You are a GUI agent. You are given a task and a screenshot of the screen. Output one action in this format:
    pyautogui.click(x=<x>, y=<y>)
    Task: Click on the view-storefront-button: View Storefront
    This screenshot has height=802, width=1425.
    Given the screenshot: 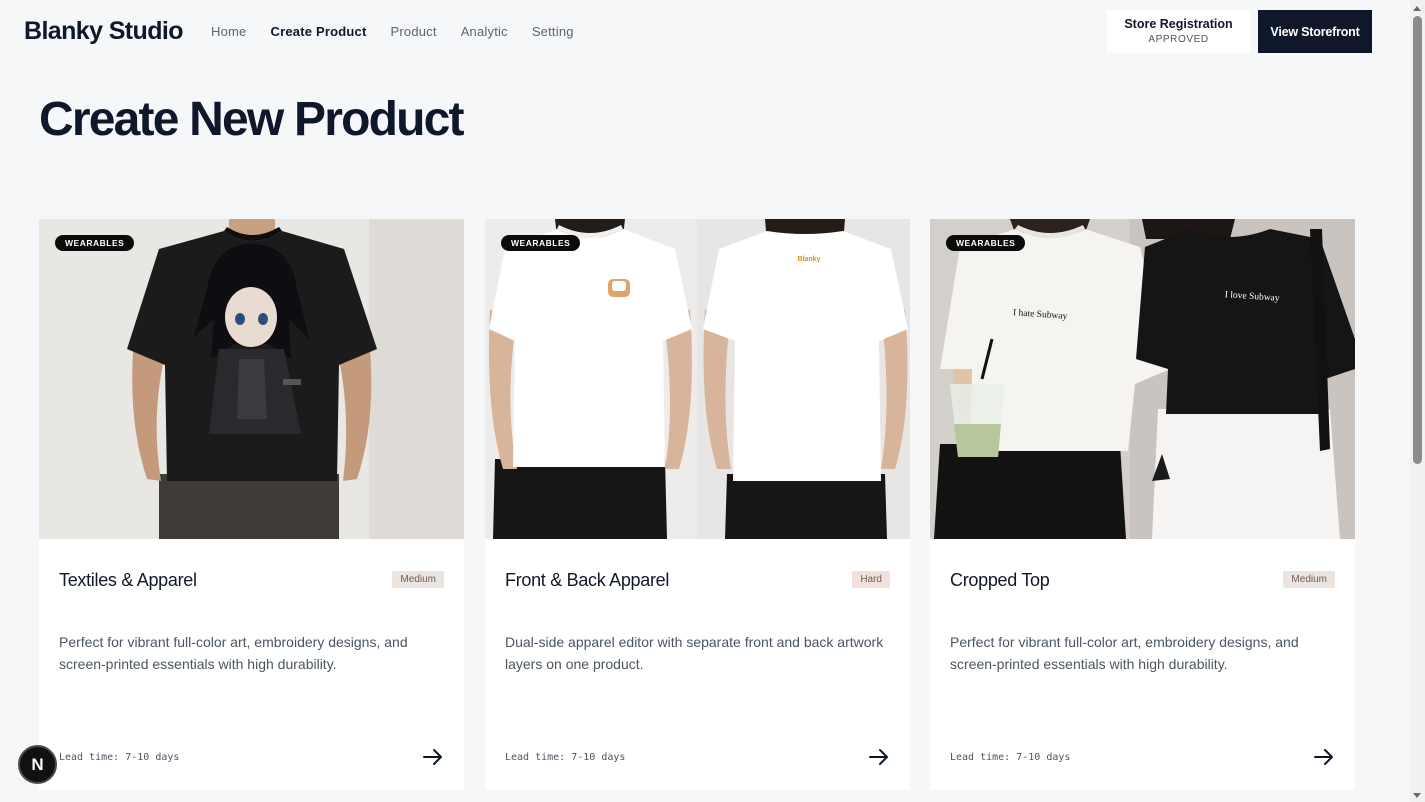 What is the action you would take?
    pyautogui.click(x=1315, y=31)
    